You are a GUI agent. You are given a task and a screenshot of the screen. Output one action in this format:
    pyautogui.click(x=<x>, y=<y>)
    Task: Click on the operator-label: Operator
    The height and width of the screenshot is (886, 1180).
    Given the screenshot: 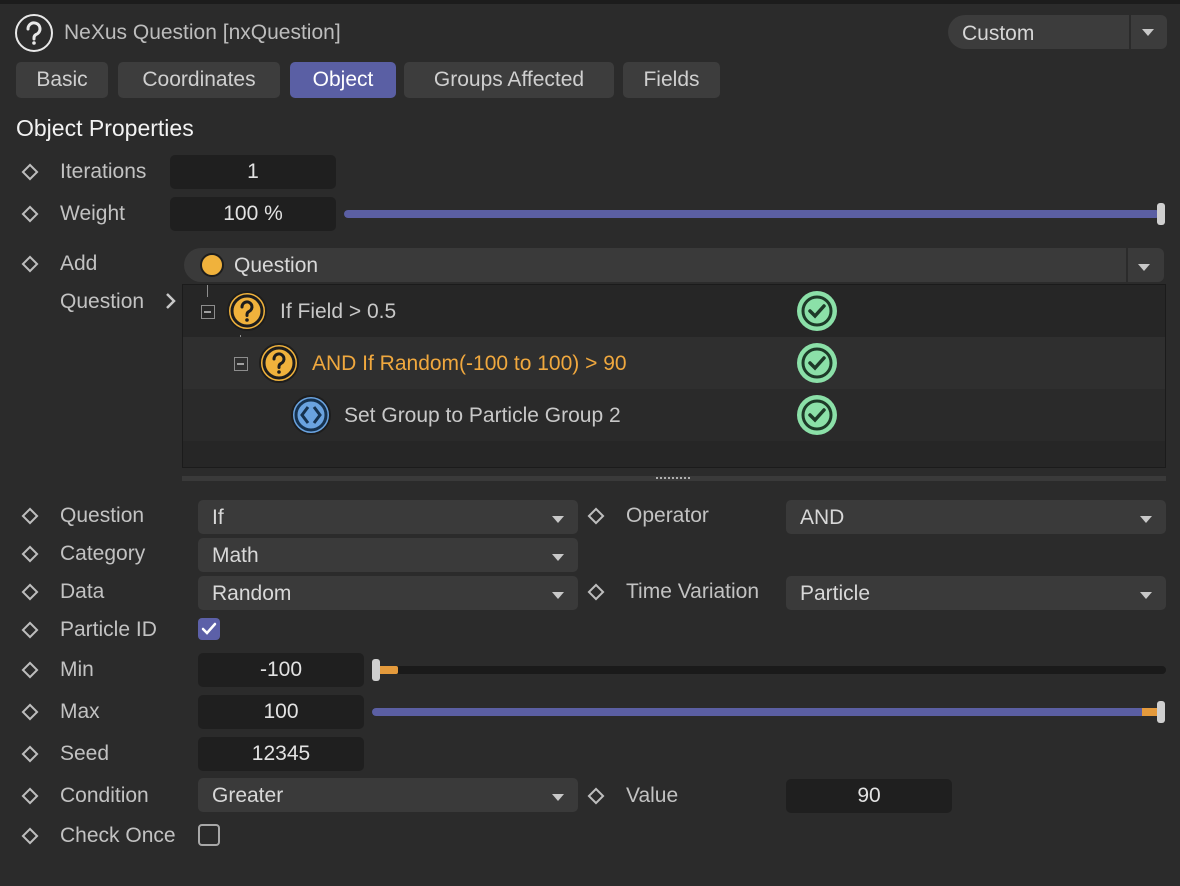 What is the action you would take?
    pyautogui.click(x=667, y=515)
    